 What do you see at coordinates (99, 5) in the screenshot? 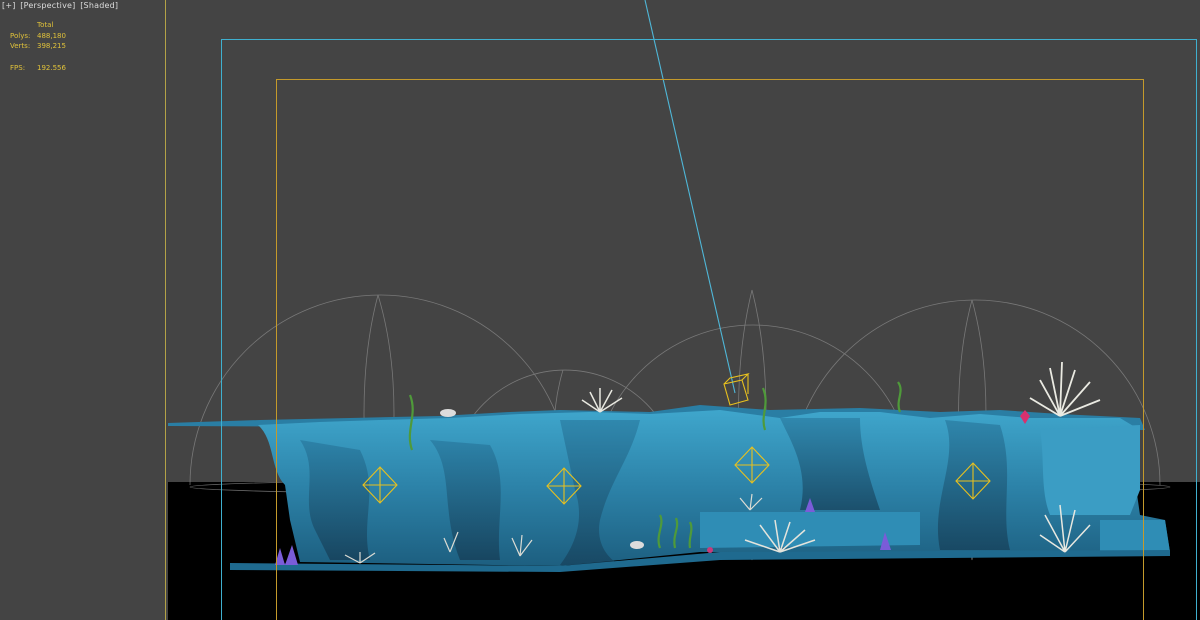
I see `viewport-shading-menu: [Shaded]` at bounding box center [99, 5].